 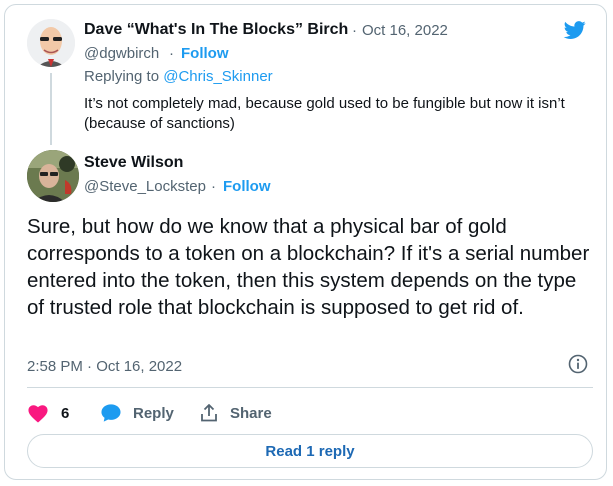 What do you see at coordinates (38, 413) in the screenshot?
I see `heart-icon` at bounding box center [38, 413].